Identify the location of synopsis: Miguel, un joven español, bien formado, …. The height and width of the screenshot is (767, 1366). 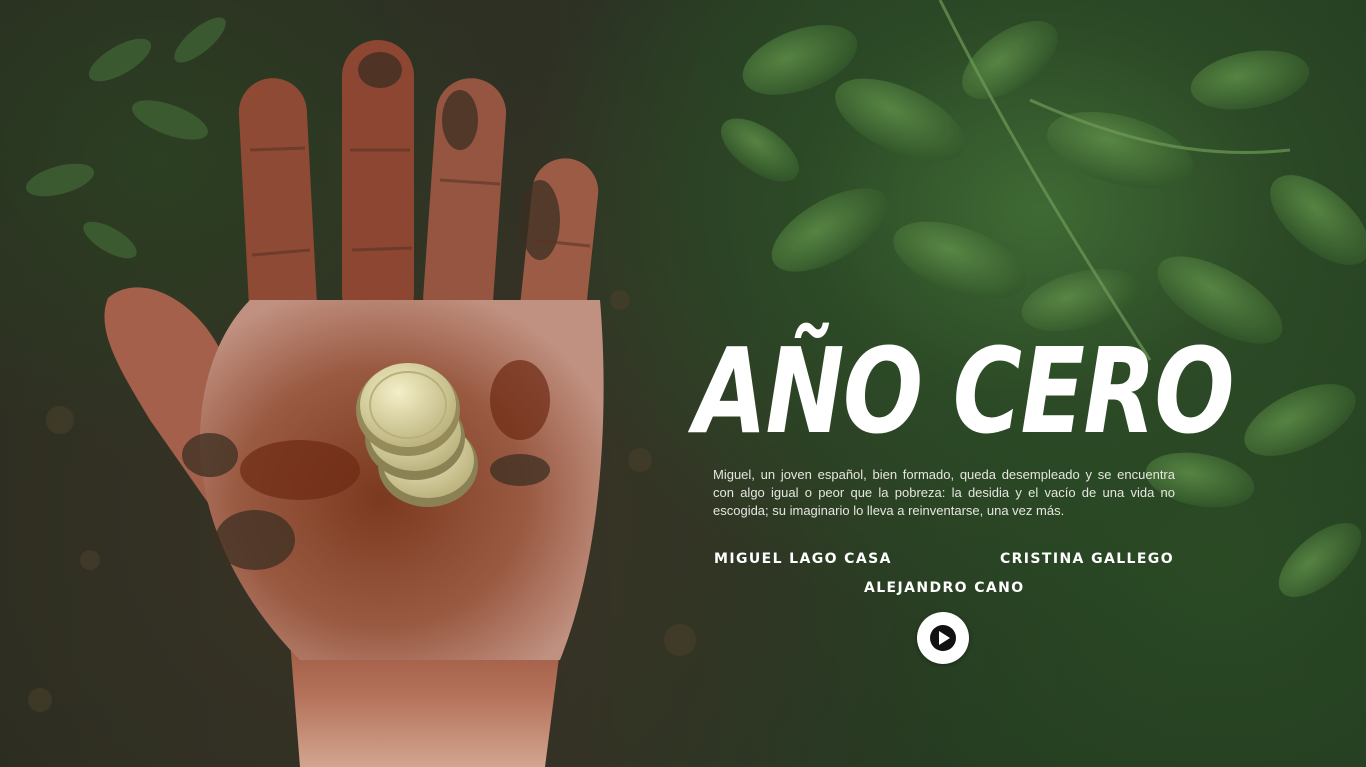
(944, 492).